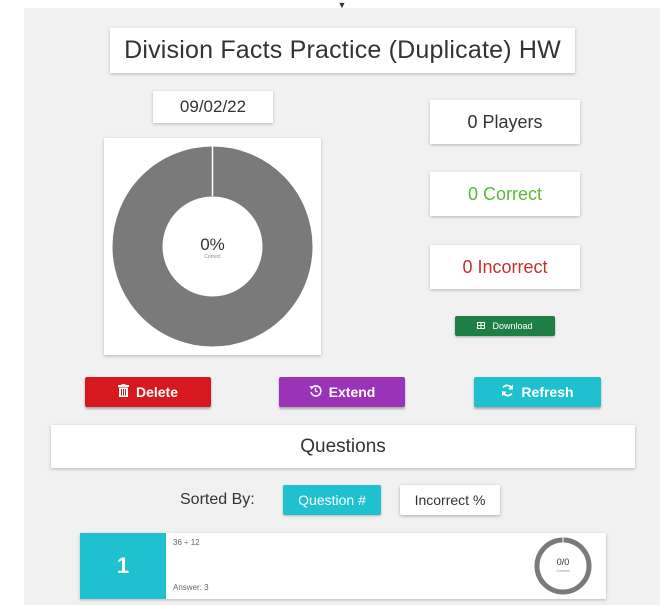  What do you see at coordinates (217, 499) in the screenshot?
I see `sorted-by-label: Sorted By:` at bounding box center [217, 499].